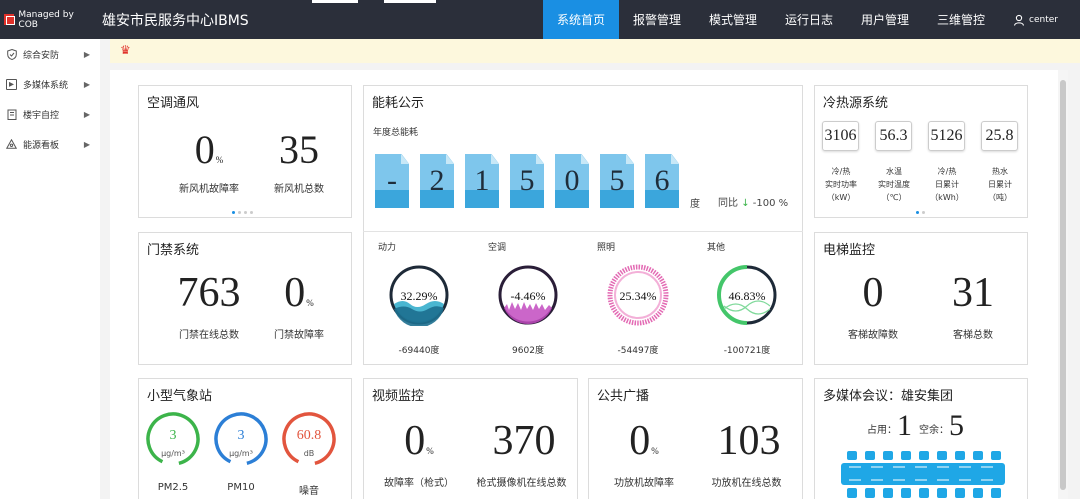  What do you see at coordinates (46, 85) in the screenshot?
I see `sidebar-item-label: 多媒体系统` at bounding box center [46, 85].